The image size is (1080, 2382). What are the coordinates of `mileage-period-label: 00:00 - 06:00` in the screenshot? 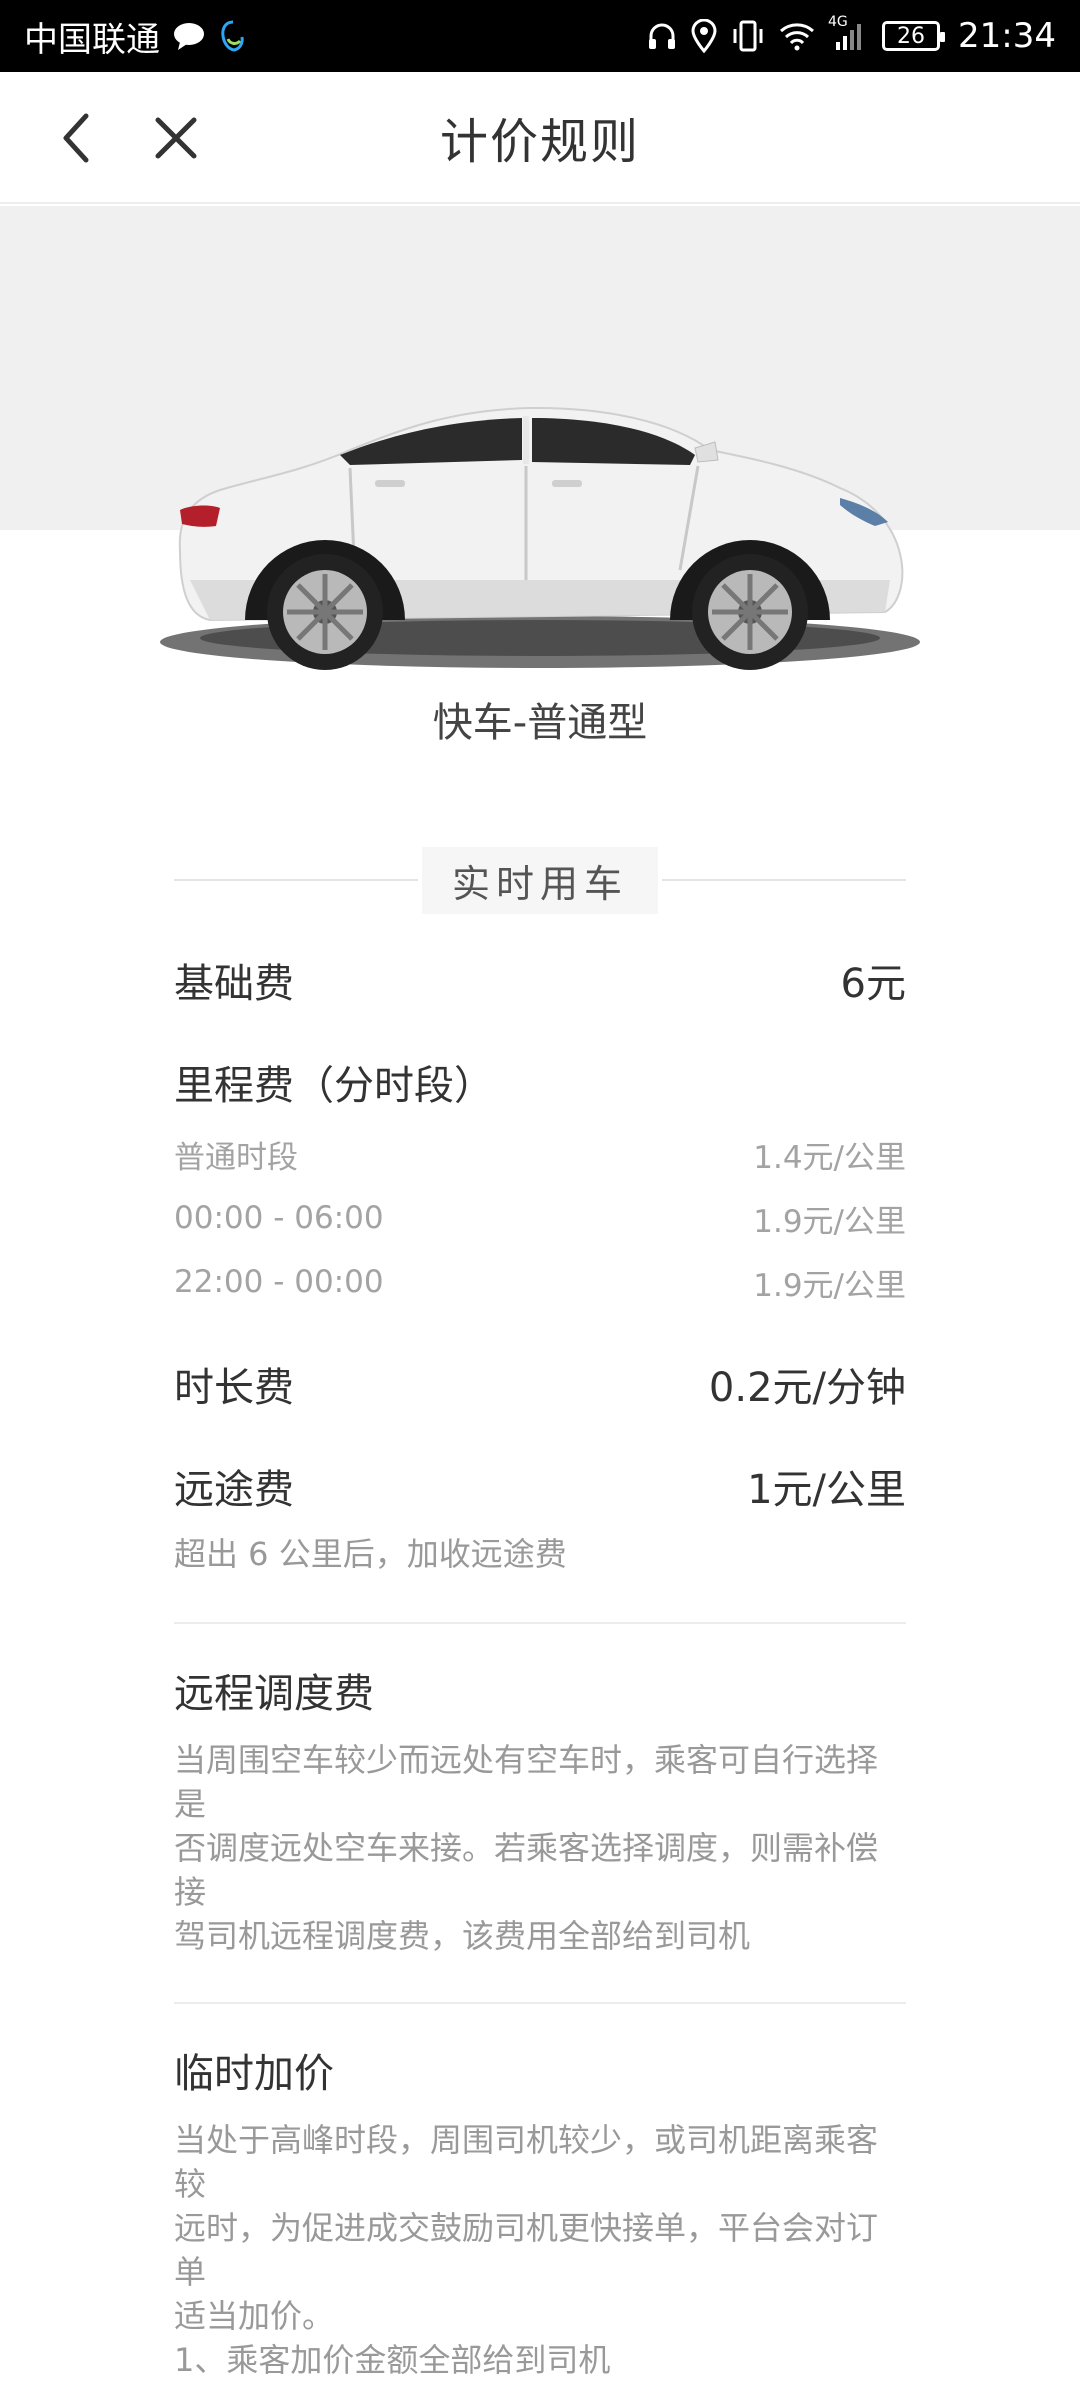 It's located at (279, 1218).